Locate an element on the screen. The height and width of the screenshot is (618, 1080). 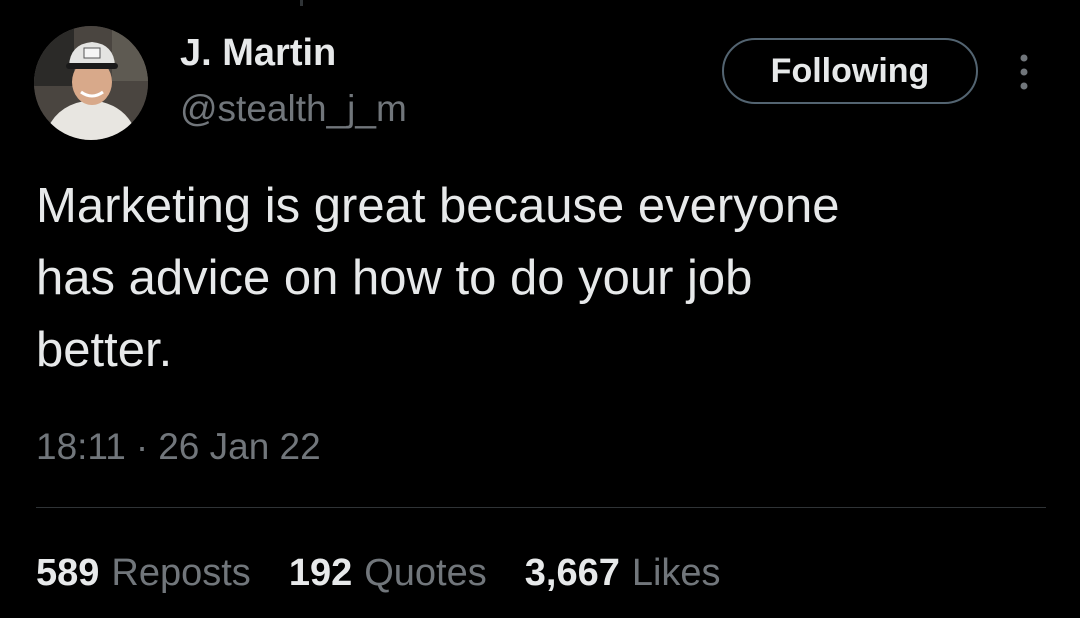
avatar is located at coordinates (91, 83).